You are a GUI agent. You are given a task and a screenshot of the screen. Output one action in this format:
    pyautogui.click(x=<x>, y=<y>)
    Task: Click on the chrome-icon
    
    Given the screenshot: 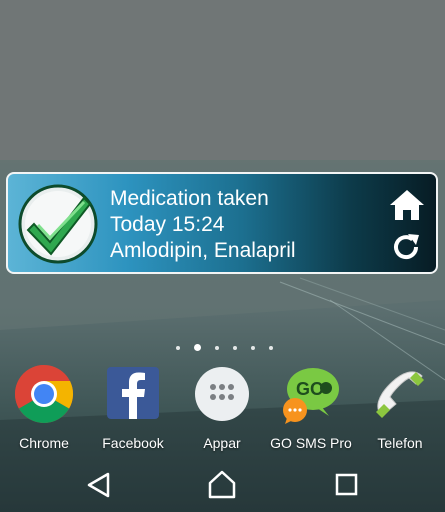 What is the action you would take?
    pyautogui.click(x=44, y=394)
    